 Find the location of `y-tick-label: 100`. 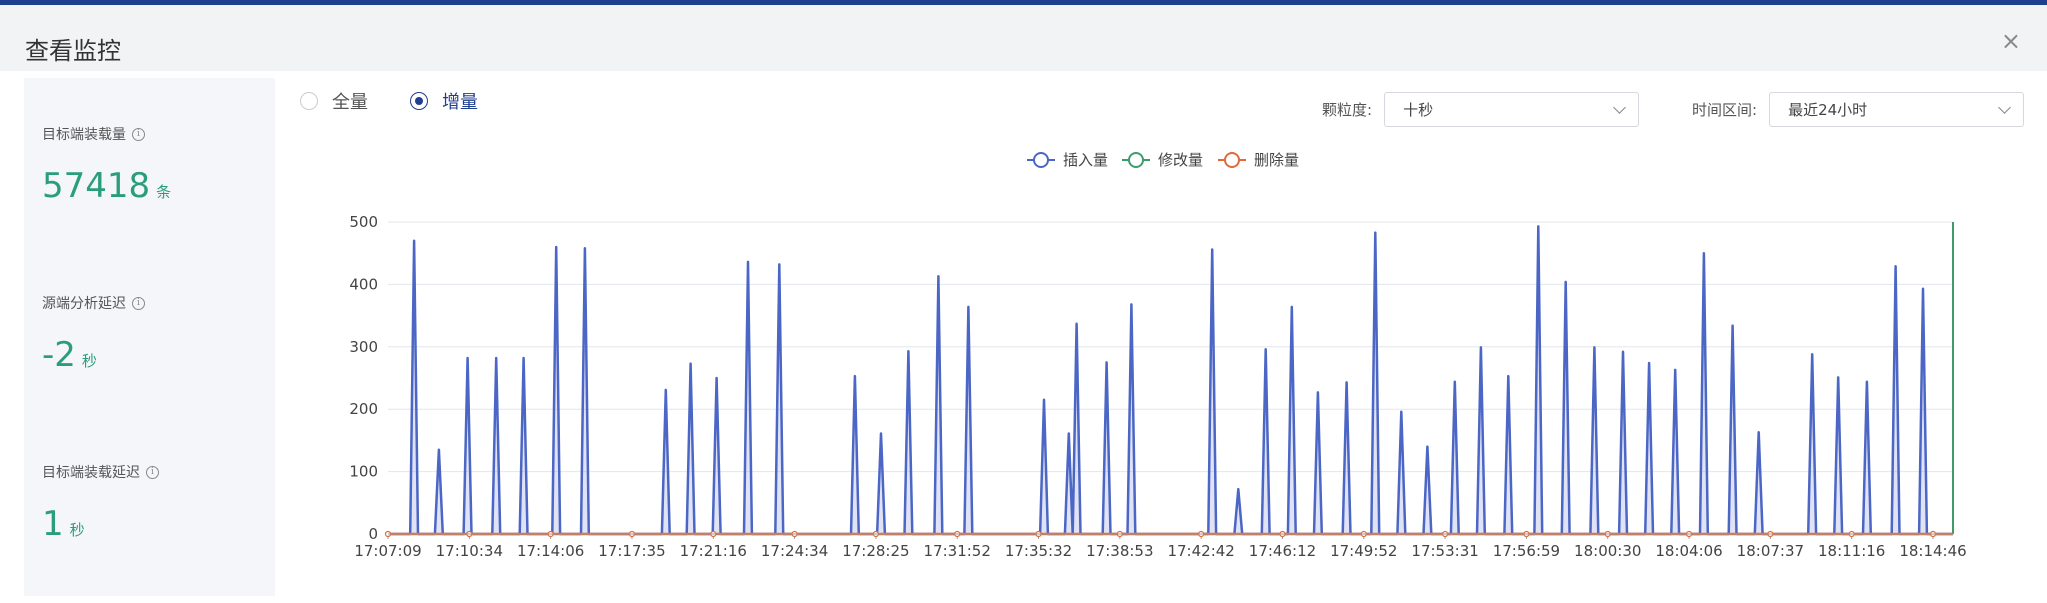

y-tick-label: 100 is located at coordinates (363, 472).